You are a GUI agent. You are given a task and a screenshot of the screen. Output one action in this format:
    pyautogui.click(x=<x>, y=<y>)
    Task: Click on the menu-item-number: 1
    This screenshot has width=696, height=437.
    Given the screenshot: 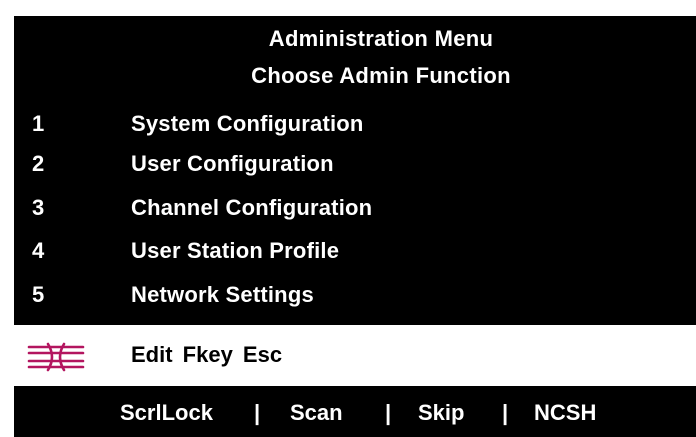 What is the action you would take?
    pyautogui.click(x=38, y=123)
    